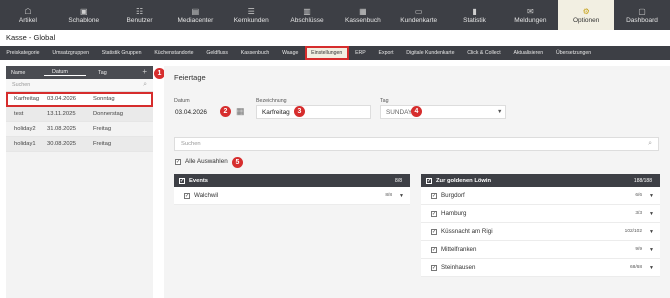 Image resolution: width=670 pixels, height=298 pixels. What do you see at coordinates (70, 53) in the screenshot?
I see `subnav-umsatzgruppen: Umsatzgruppen` at bounding box center [70, 53].